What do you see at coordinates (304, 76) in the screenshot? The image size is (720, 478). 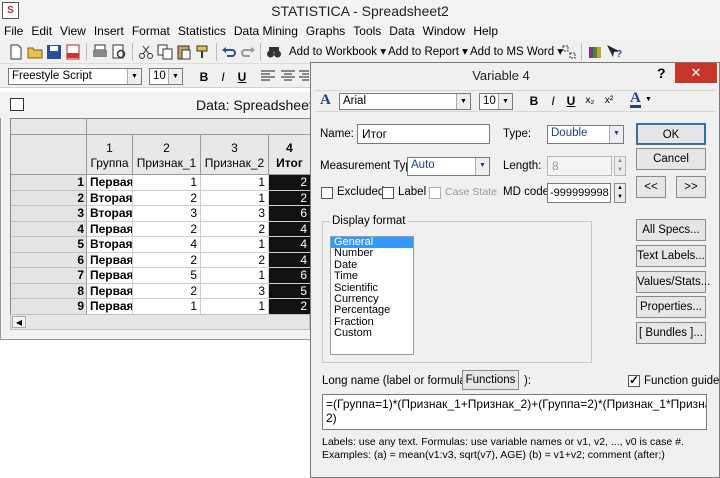 I see `align-right-icon` at bounding box center [304, 76].